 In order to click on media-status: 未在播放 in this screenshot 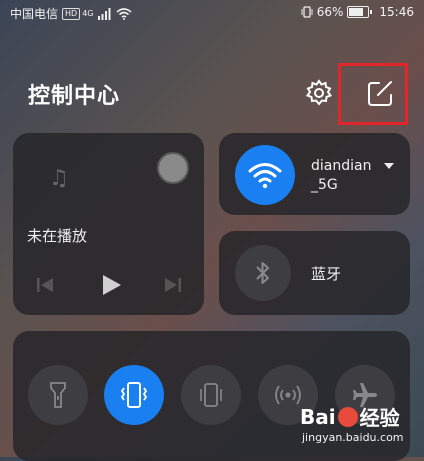, I will do `click(57, 236)`.